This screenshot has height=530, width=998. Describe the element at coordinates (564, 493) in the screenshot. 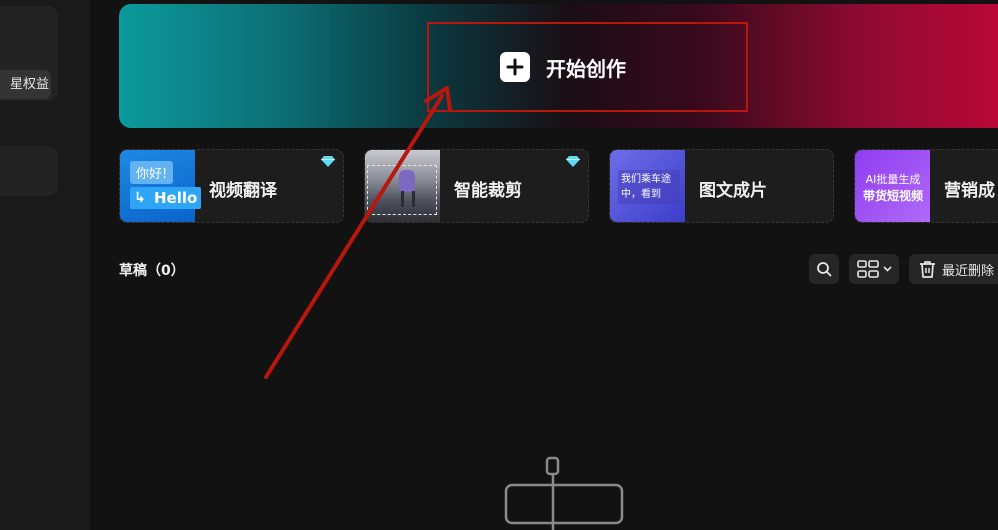

I see `empty-drafts-illustration` at that location.